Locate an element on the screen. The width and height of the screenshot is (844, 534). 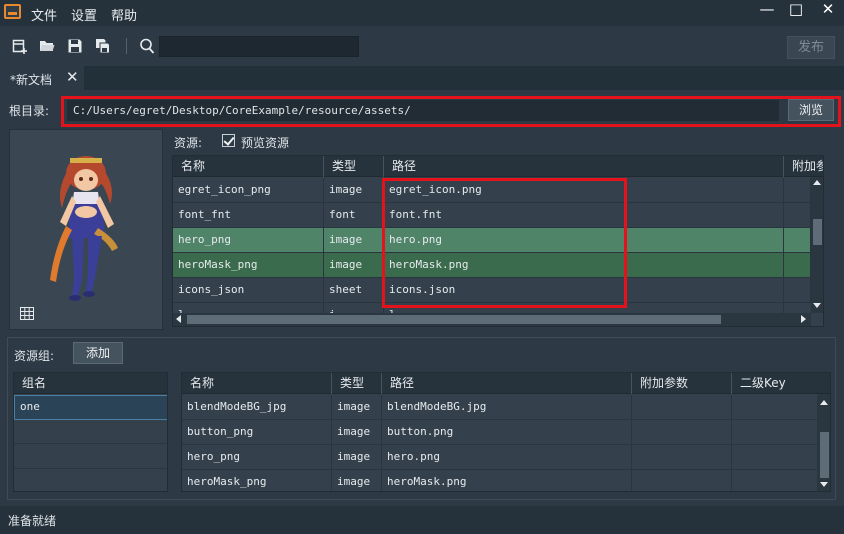
maximize-button: □ is located at coordinates (796, 10).